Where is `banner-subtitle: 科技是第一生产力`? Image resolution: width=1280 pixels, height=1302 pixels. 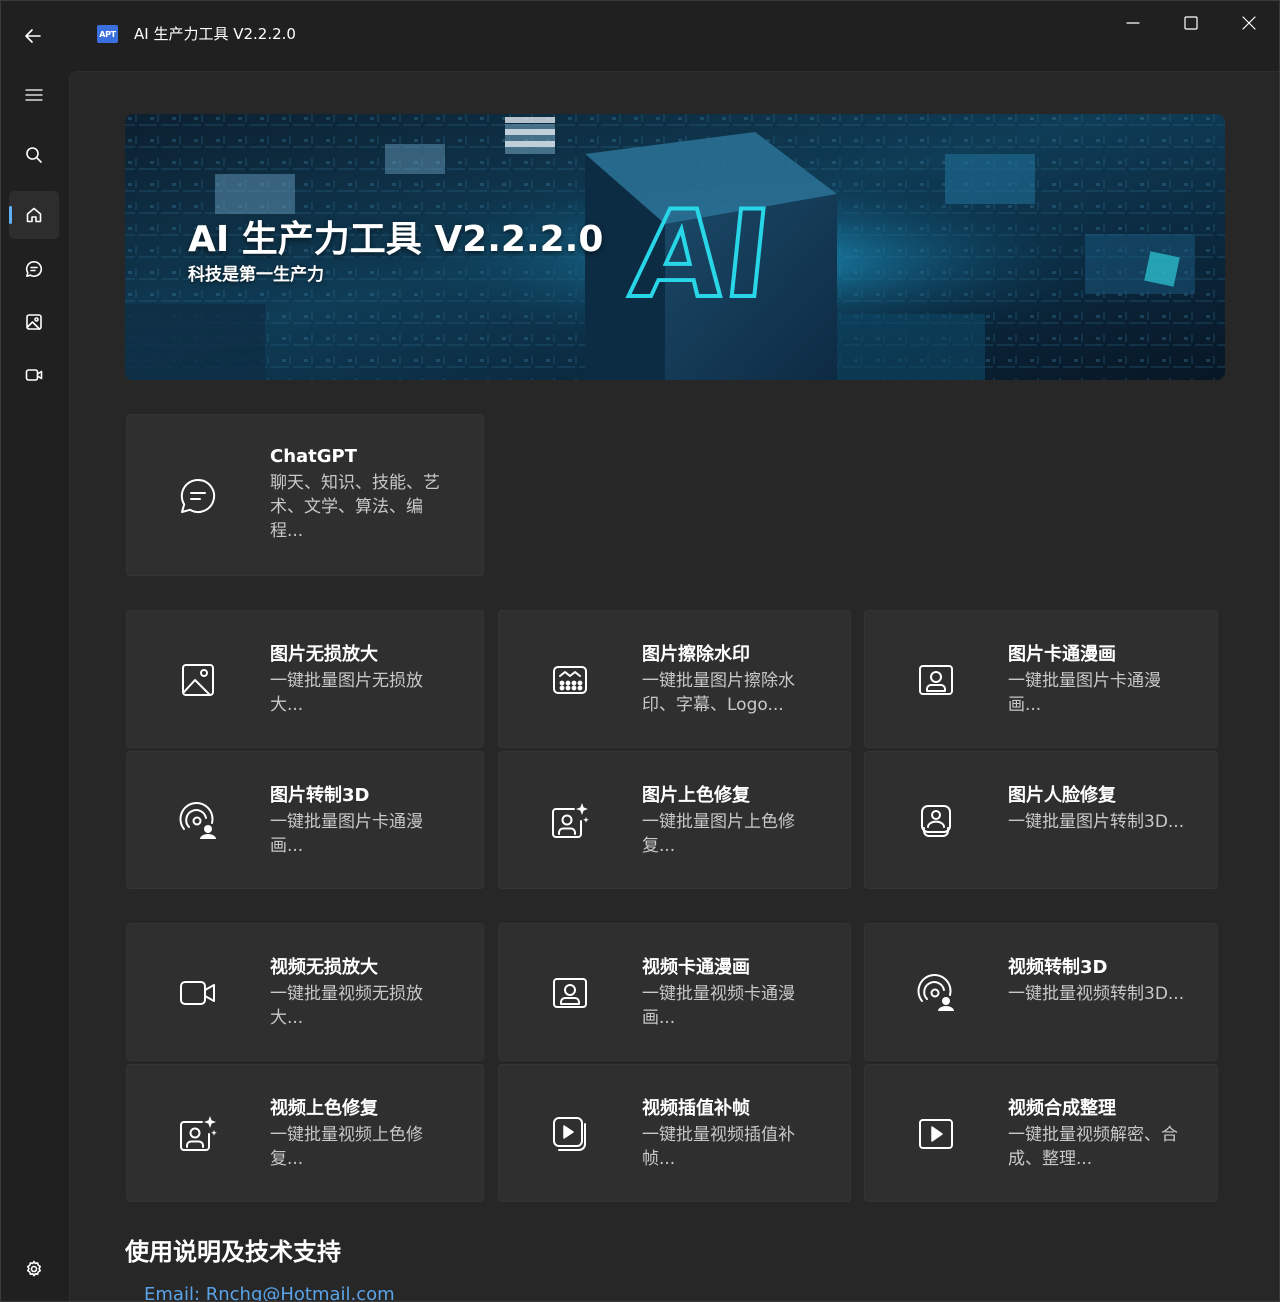 banner-subtitle: 科技是第一生产力 is located at coordinates (256, 275).